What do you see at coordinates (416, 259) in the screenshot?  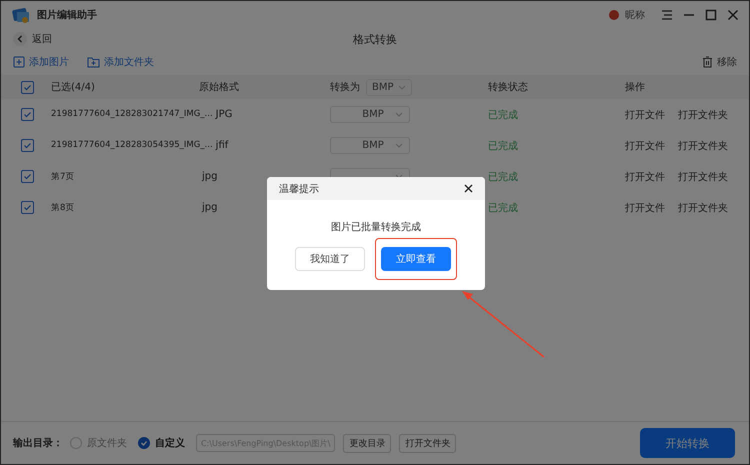 I see `dialog-button: 立即查看` at bounding box center [416, 259].